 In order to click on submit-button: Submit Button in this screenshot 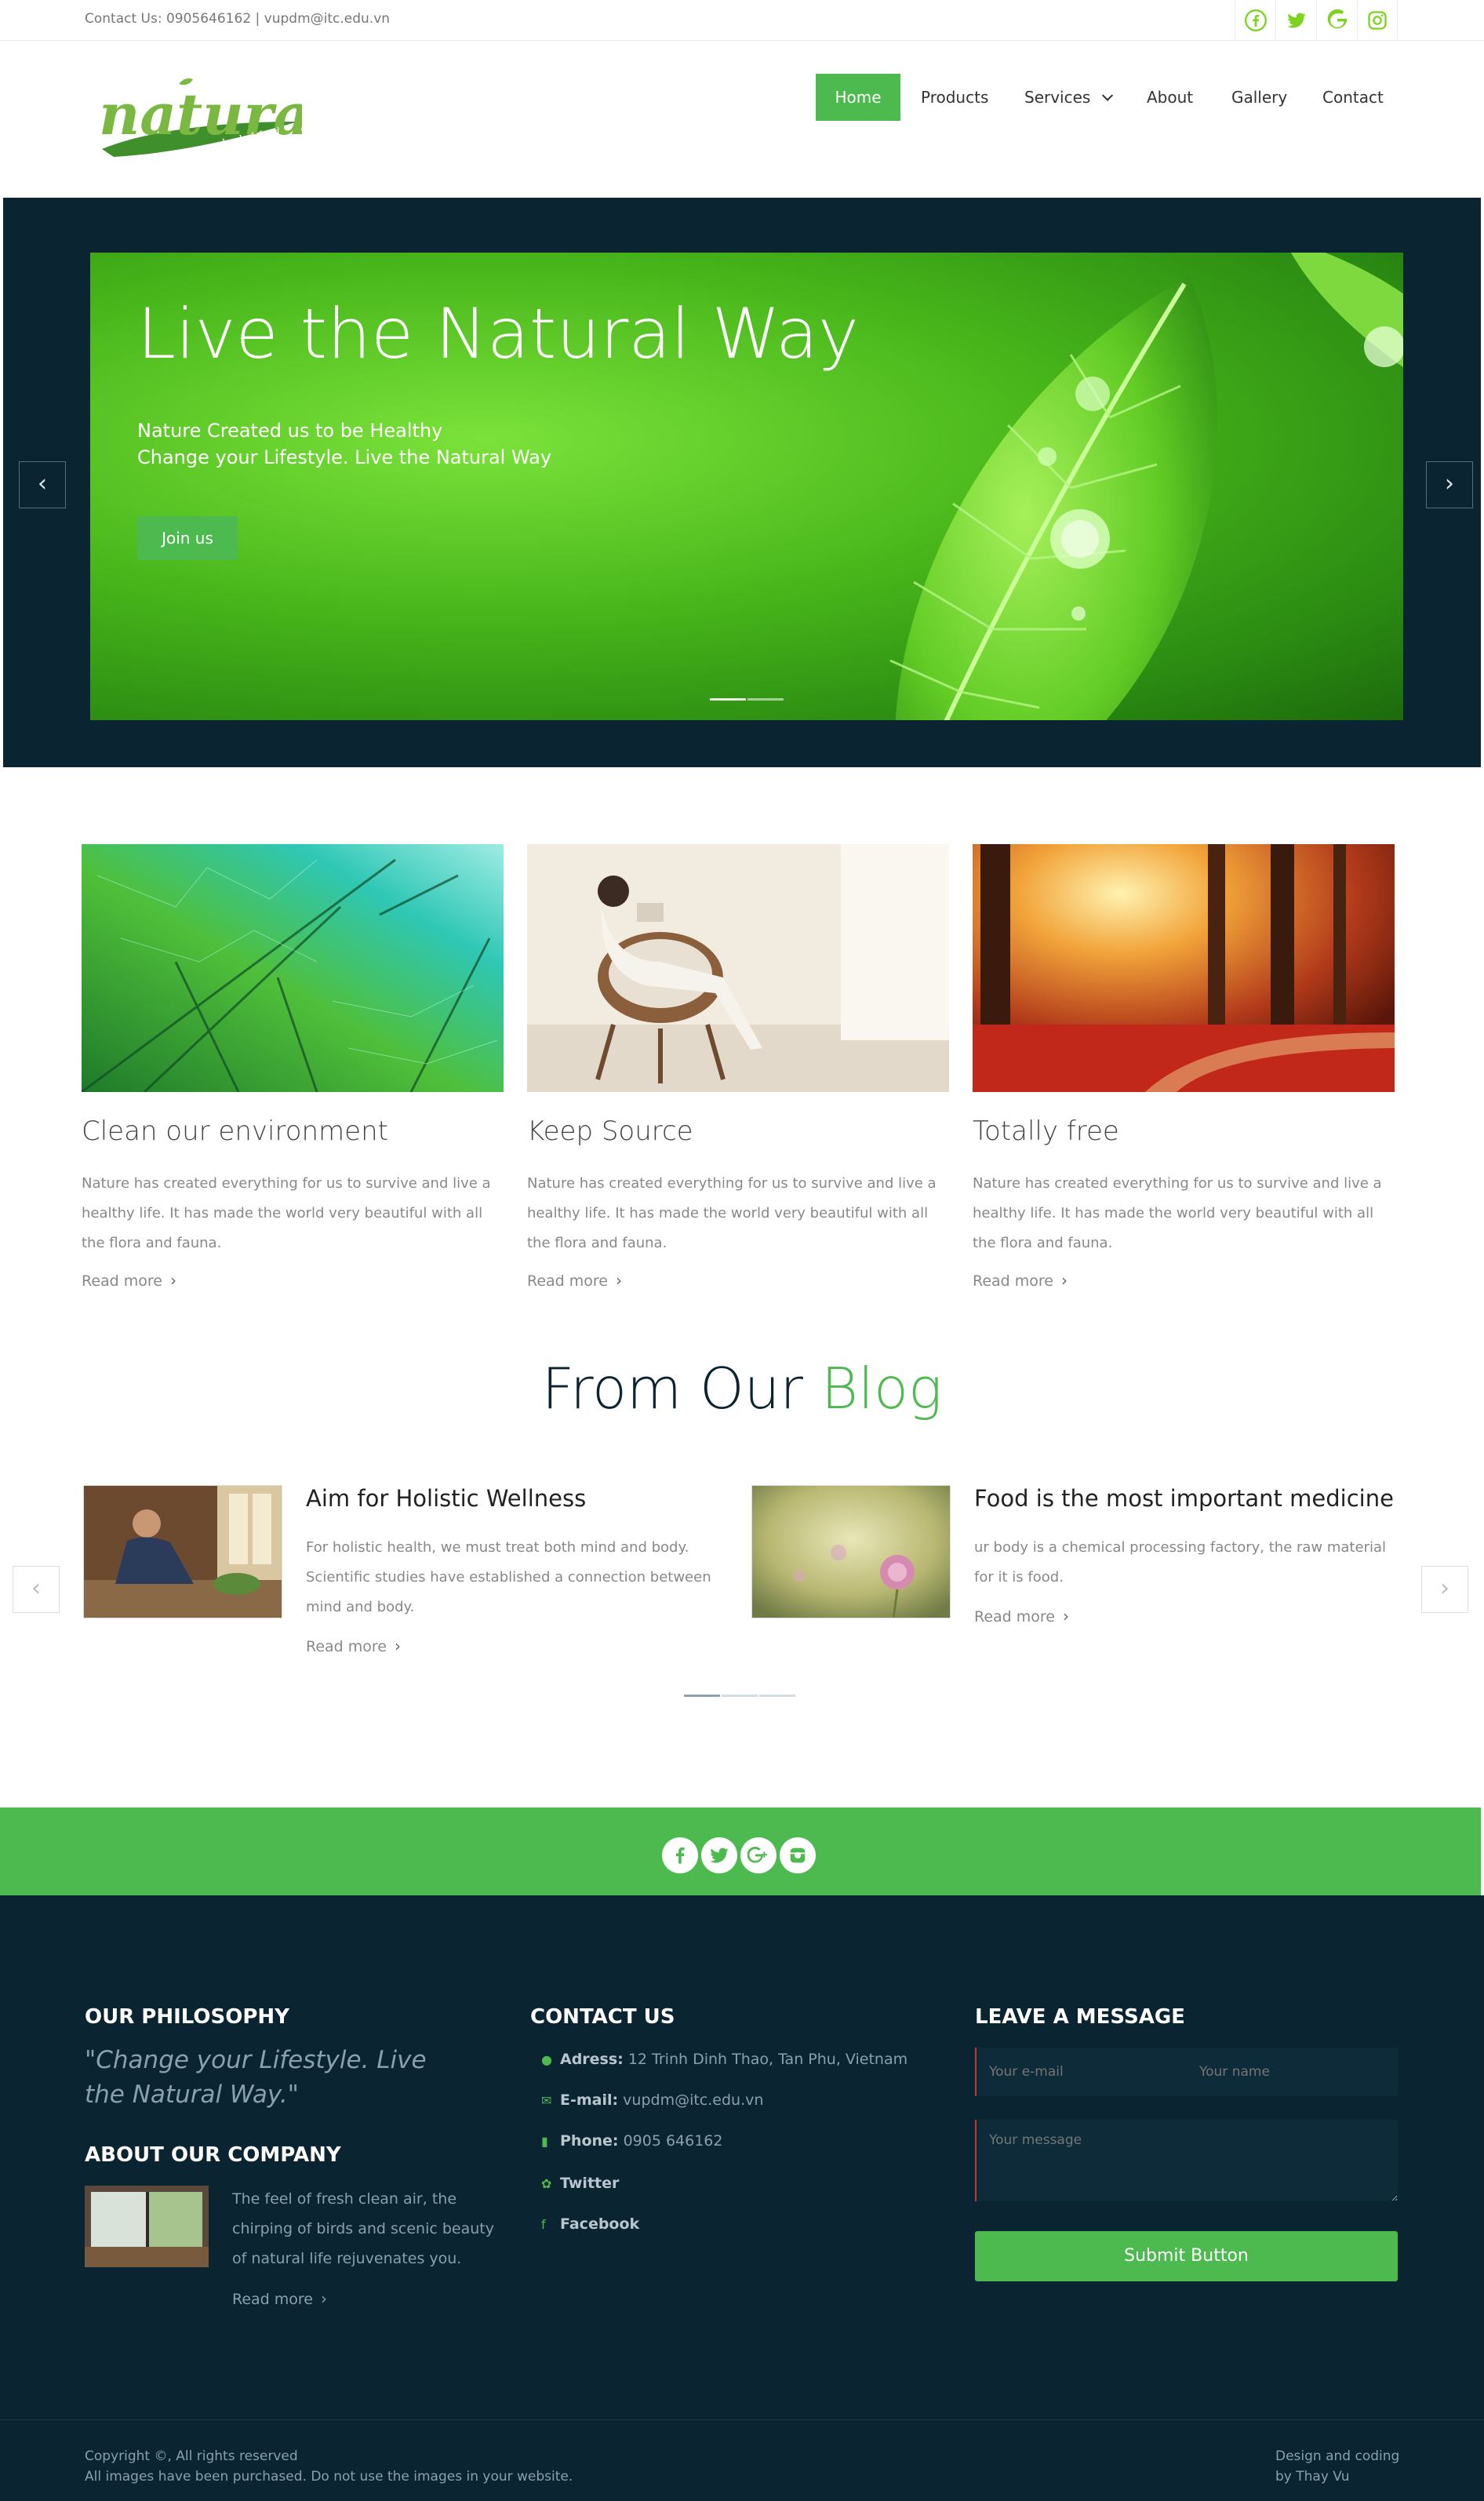, I will do `click(1186, 2256)`.